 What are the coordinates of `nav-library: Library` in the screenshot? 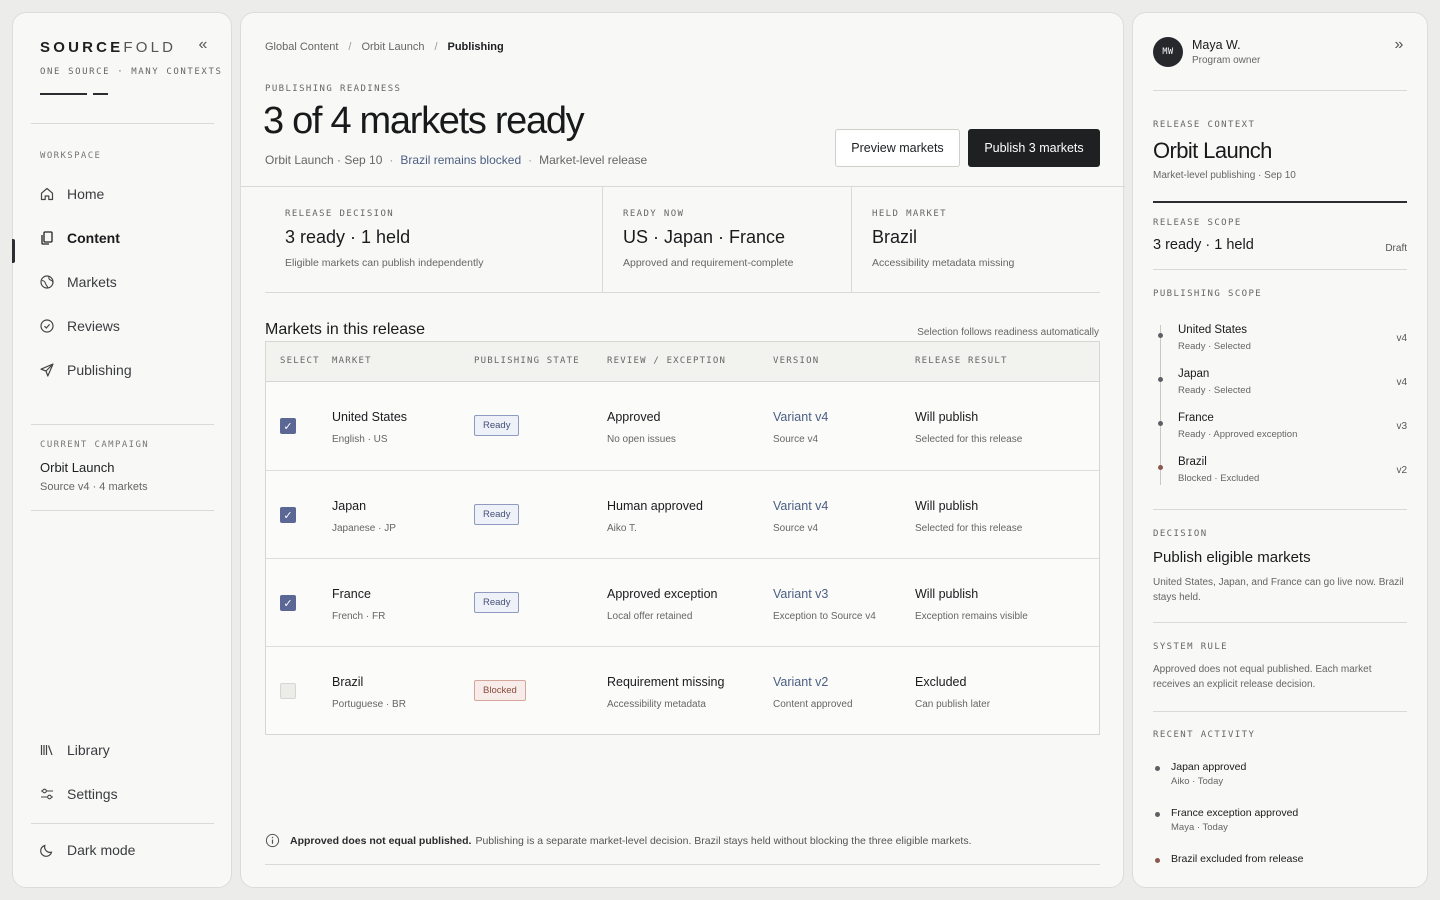 It's located at (124, 750).